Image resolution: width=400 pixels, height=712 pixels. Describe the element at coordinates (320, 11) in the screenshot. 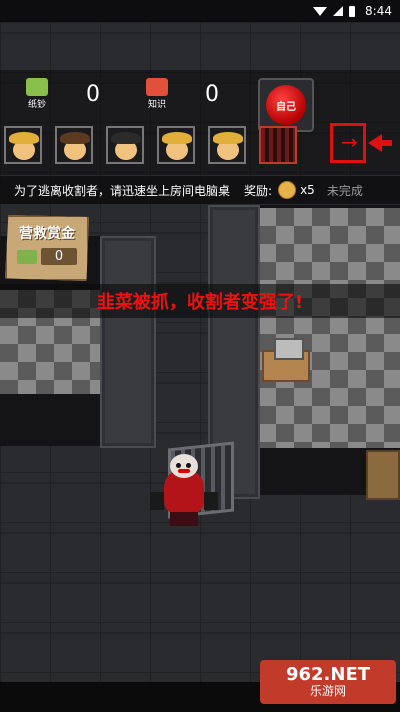

I see `wifi-icon` at that location.